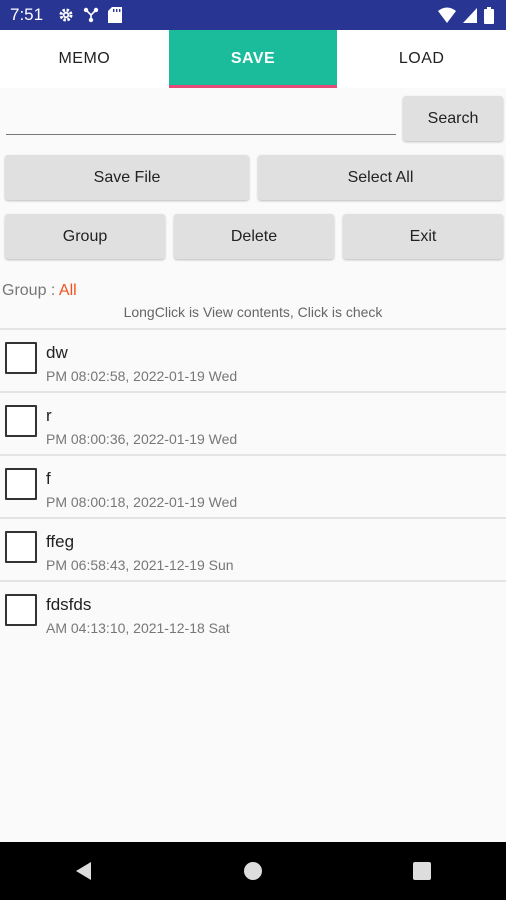  What do you see at coordinates (66, 15) in the screenshot?
I see `gear-icon` at bounding box center [66, 15].